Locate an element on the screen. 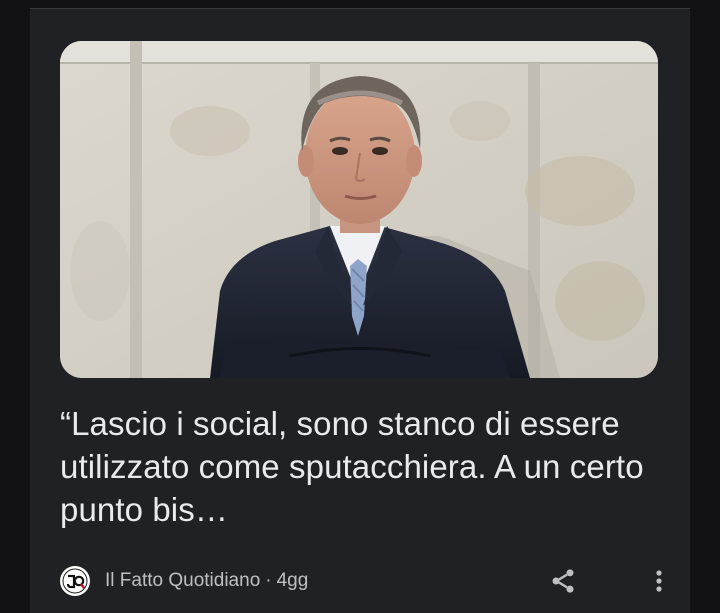 The width and height of the screenshot is (720, 613). share-button is located at coordinates (563, 581).